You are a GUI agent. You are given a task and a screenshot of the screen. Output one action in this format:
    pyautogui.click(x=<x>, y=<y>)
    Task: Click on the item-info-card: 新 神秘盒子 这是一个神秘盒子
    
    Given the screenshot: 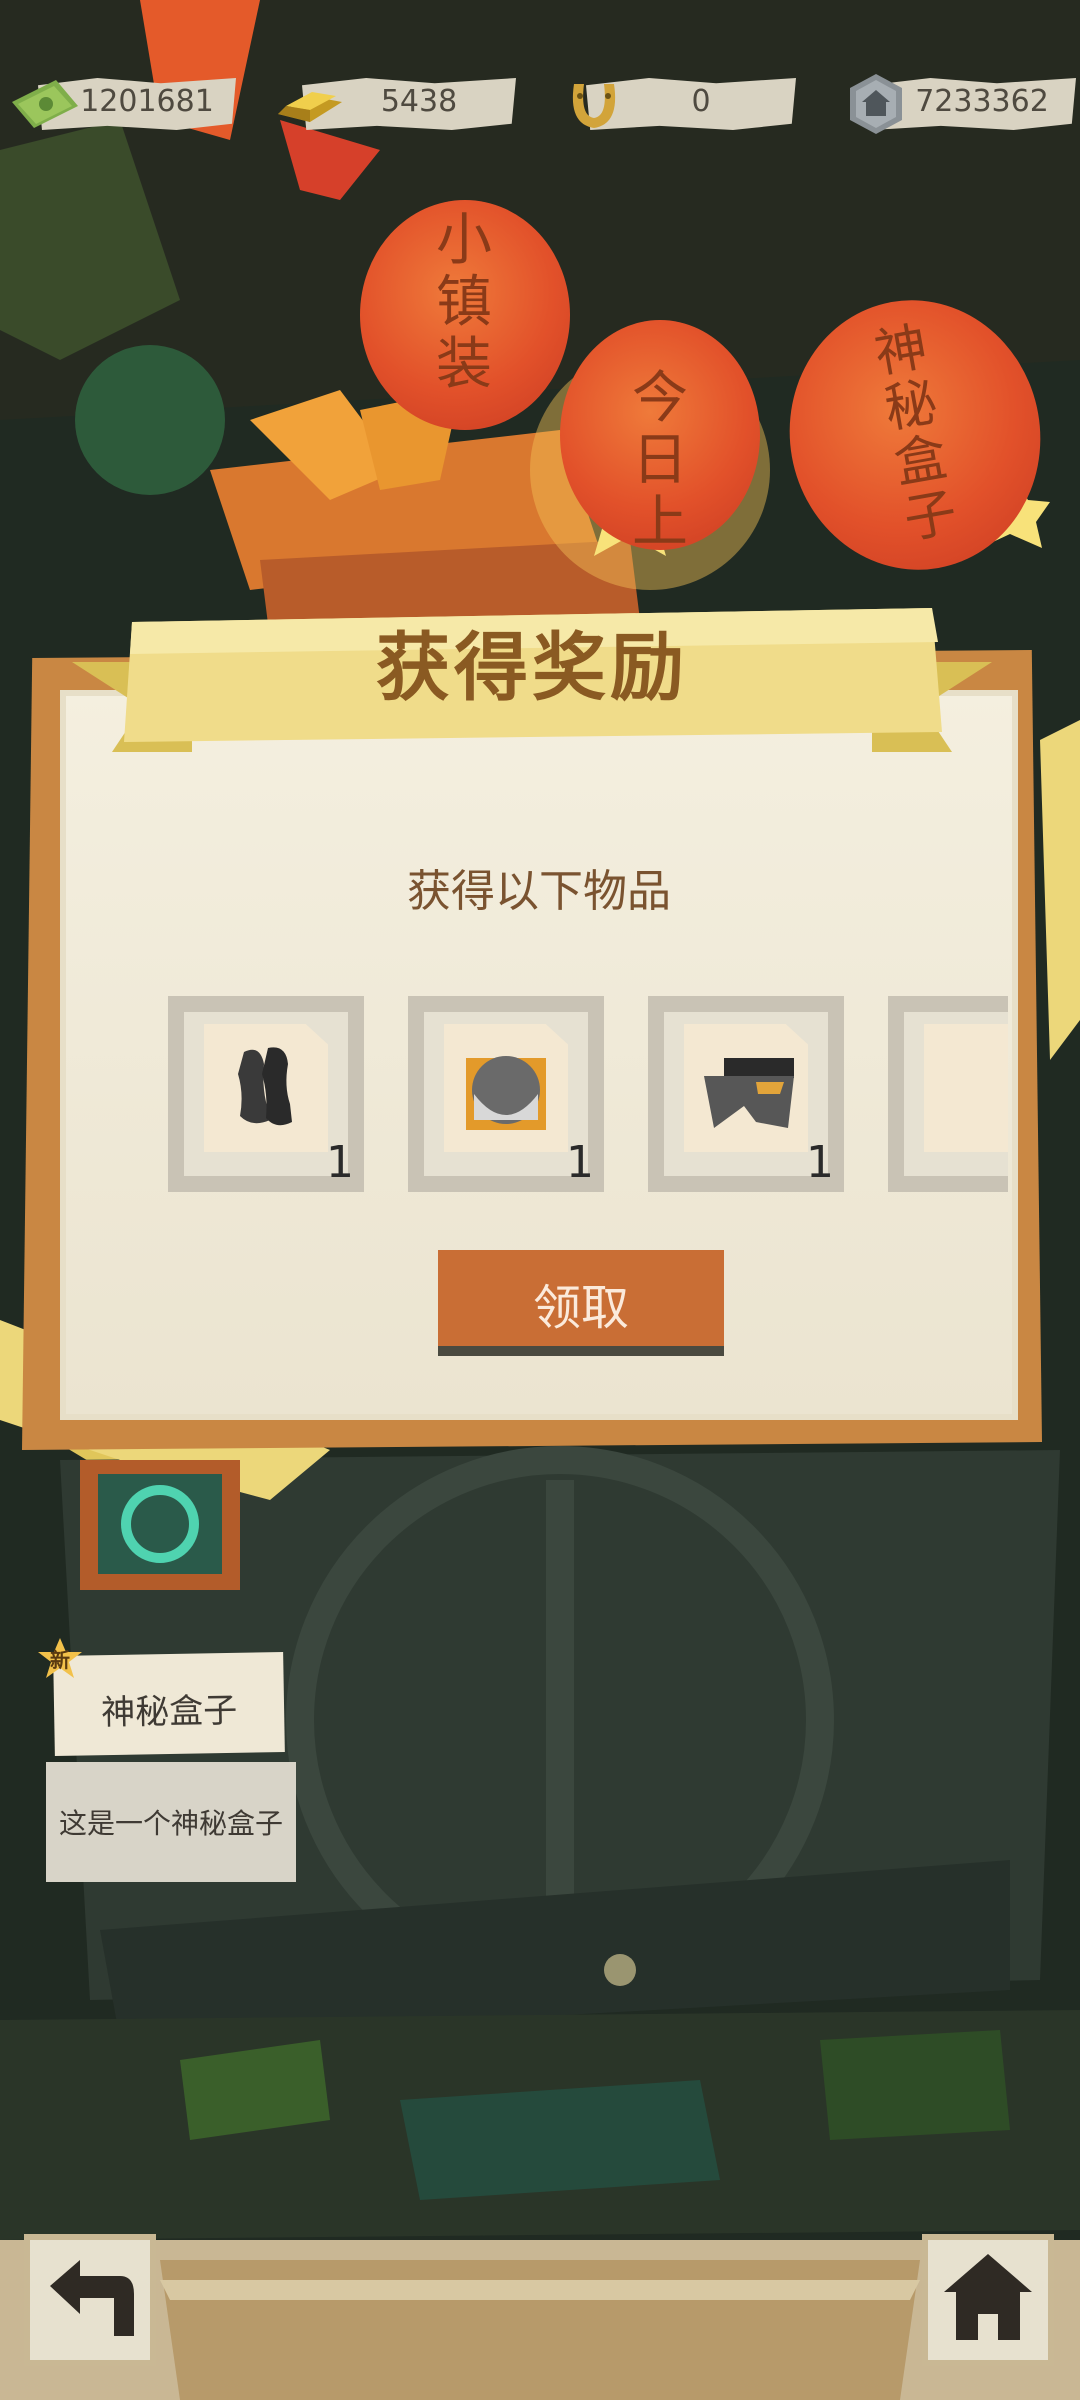 What is the action you would take?
    pyautogui.click(x=169, y=1779)
    